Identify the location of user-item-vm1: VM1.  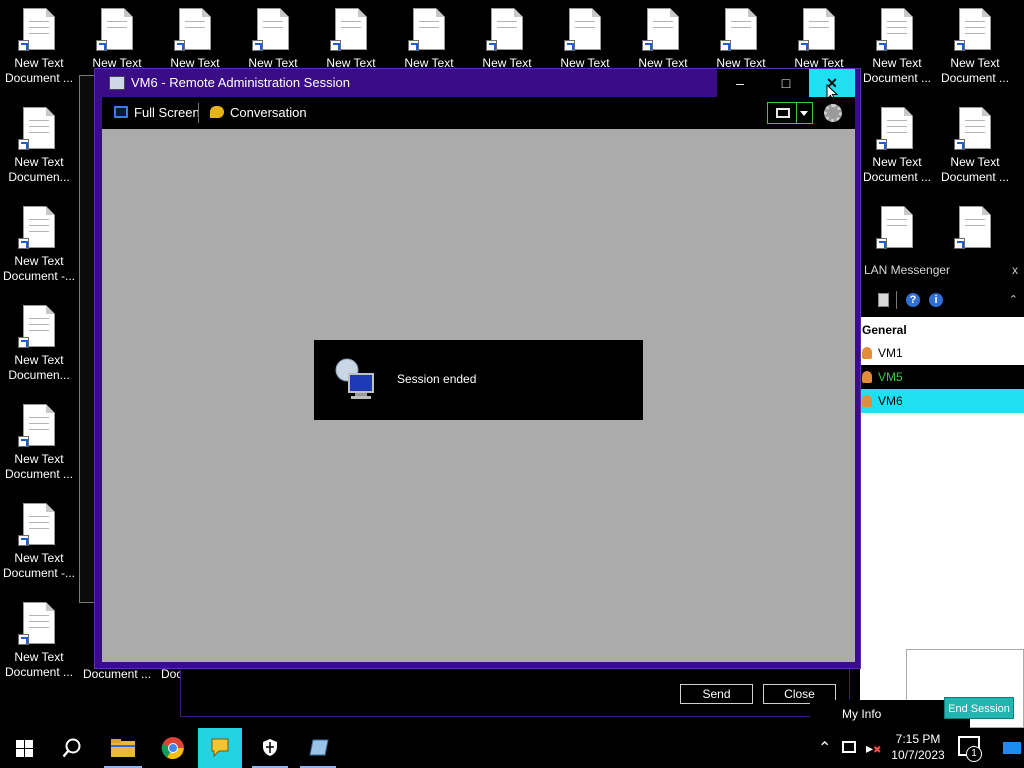
(942, 353).